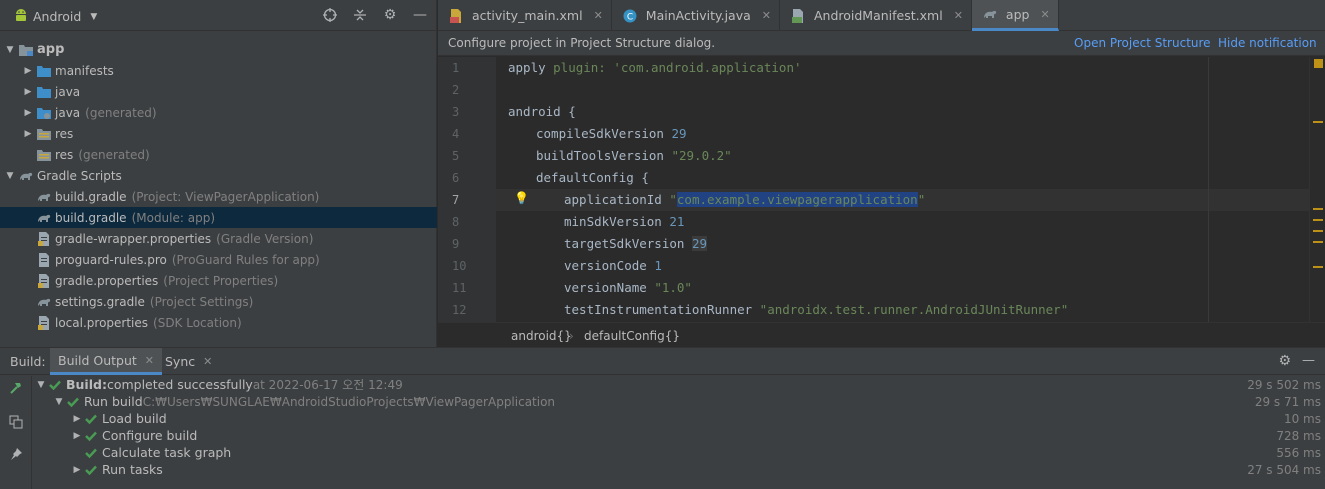 The image size is (1325, 489). What do you see at coordinates (54, 384) in the screenshot?
I see `success-check-icon` at bounding box center [54, 384].